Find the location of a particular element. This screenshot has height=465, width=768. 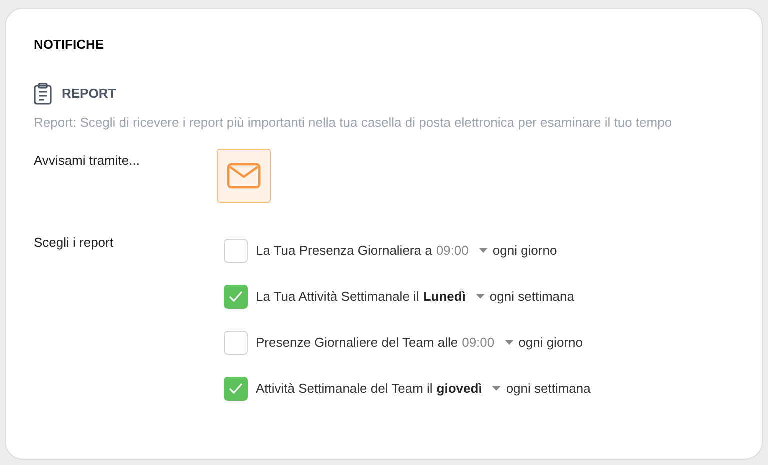

subsection-heading: REPORT is located at coordinates (89, 93).